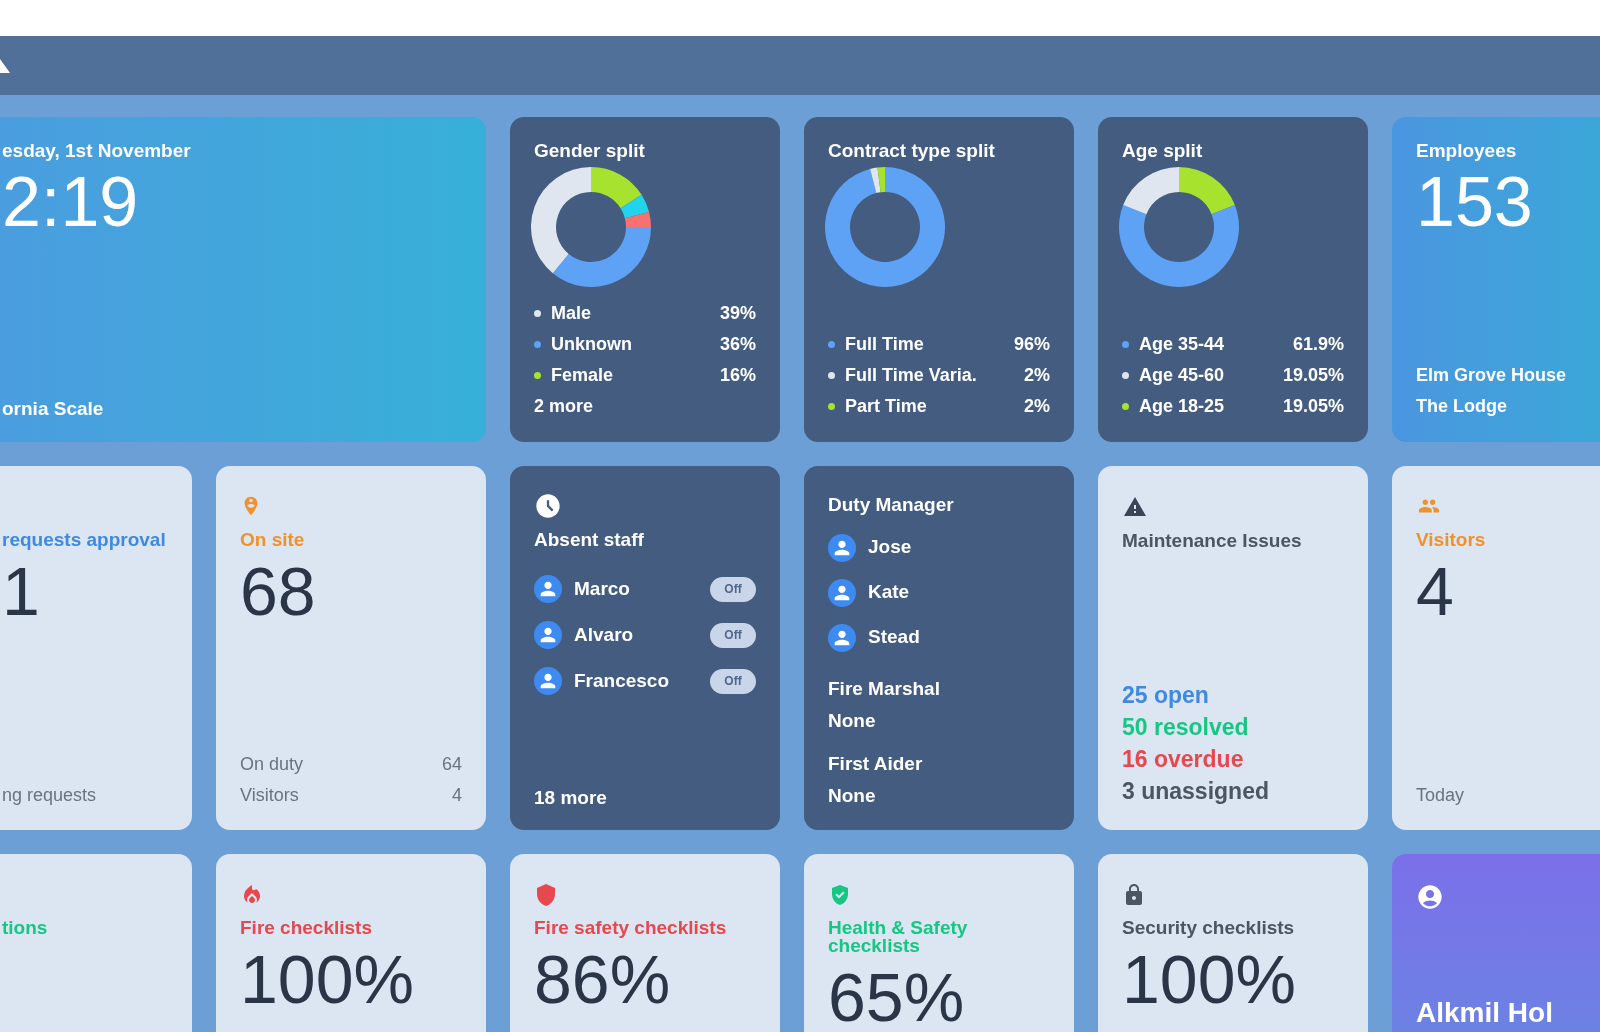 The height and width of the screenshot is (1032, 1600). What do you see at coordinates (1475, 202) in the screenshot?
I see `employee-count: 153` at bounding box center [1475, 202].